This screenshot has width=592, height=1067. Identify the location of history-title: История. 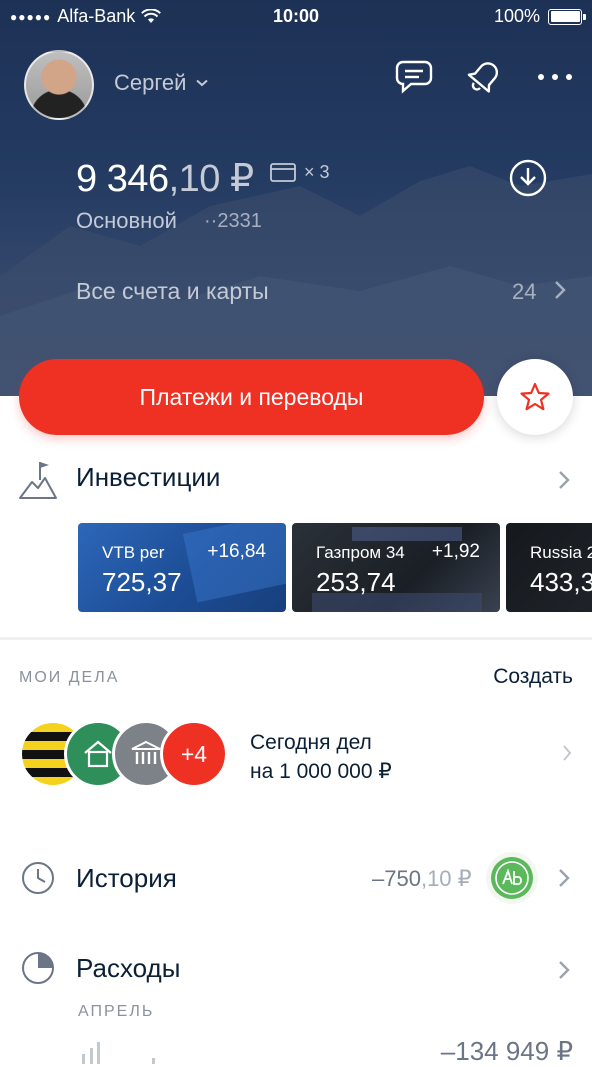
(126, 878).